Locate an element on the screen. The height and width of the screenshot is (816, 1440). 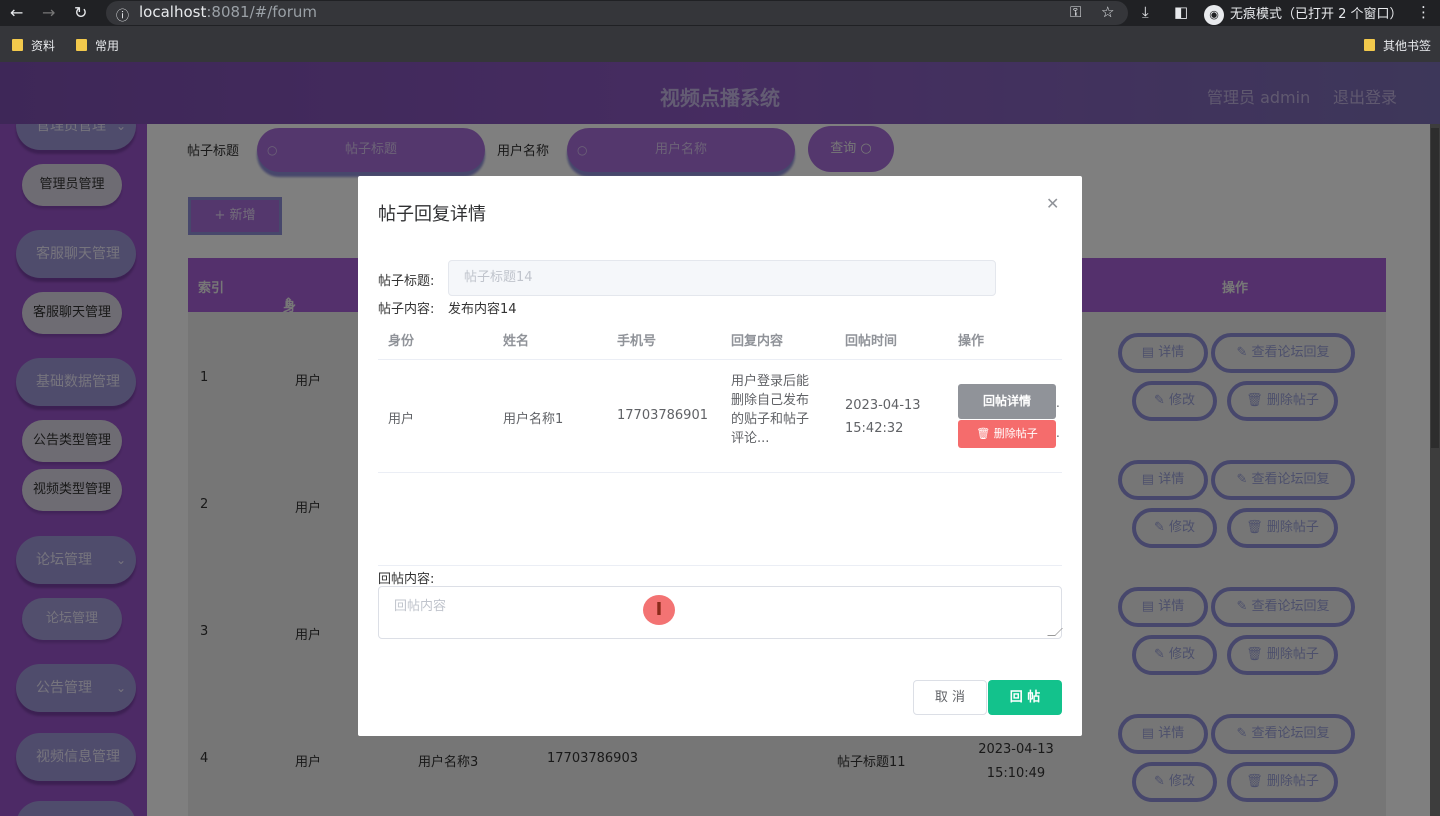
cancel-button: 取 消 is located at coordinates (950, 697).